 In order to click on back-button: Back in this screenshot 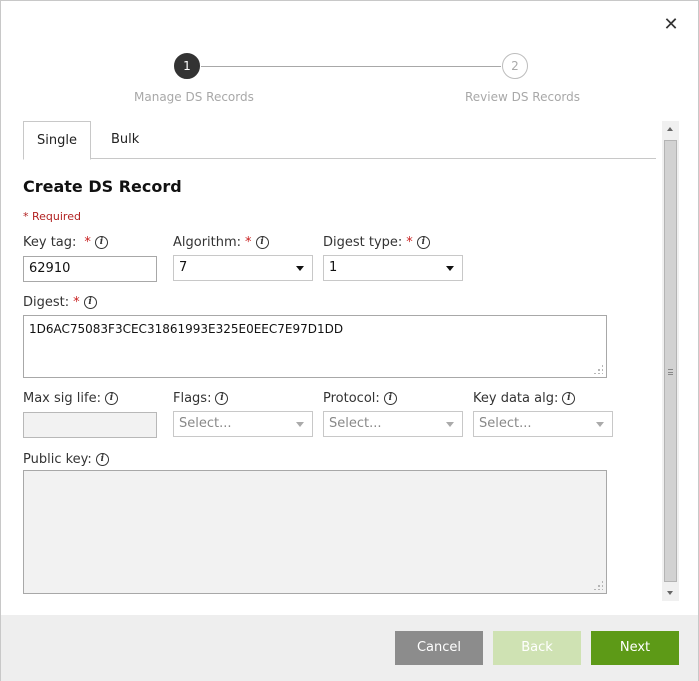, I will do `click(537, 648)`.